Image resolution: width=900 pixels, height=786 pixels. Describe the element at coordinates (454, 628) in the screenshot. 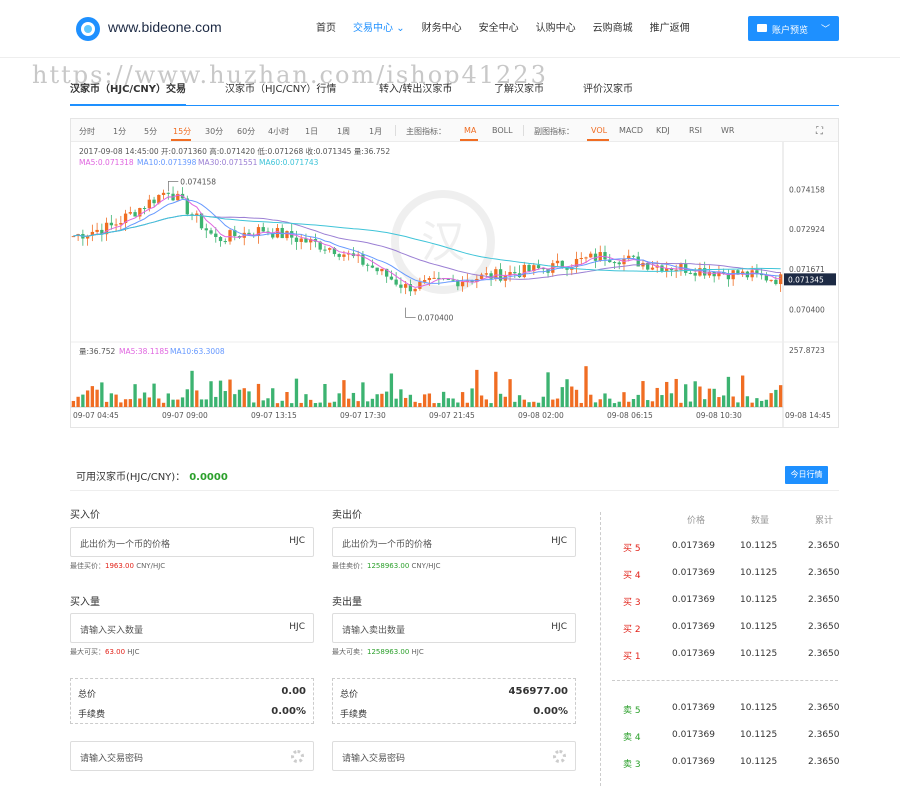

I see `sell-qty-input: 请输入卖出数量 HJC` at that location.